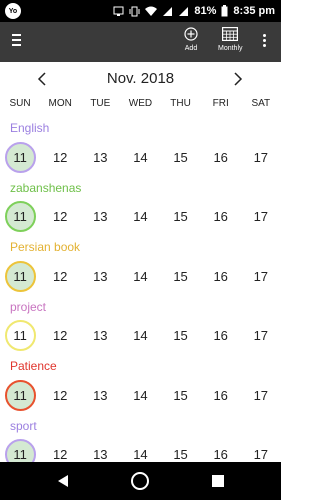 The height and width of the screenshot is (500, 320). What do you see at coordinates (29, 128) in the screenshot?
I see `habit-label: English` at bounding box center [29, 128].